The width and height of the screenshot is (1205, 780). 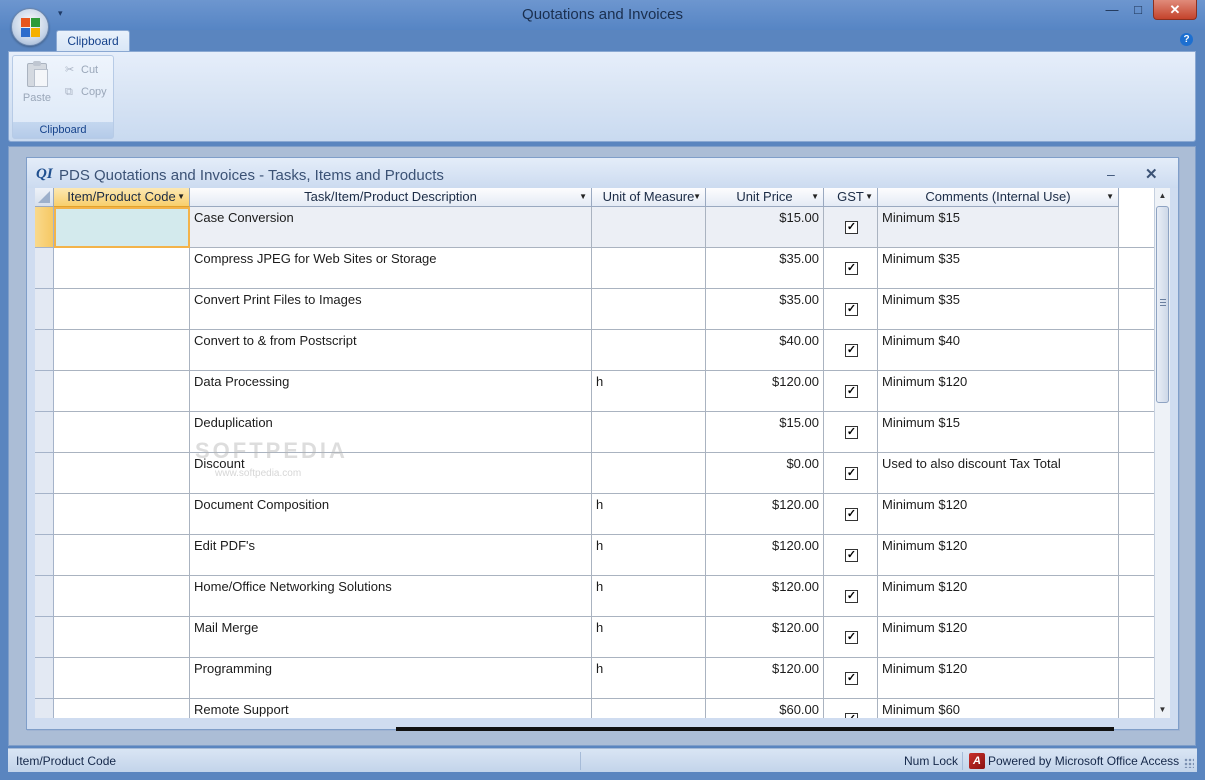 I want to click on column-header-comments: Comments (Internal Use) ▼, so click(x=998, y=197).